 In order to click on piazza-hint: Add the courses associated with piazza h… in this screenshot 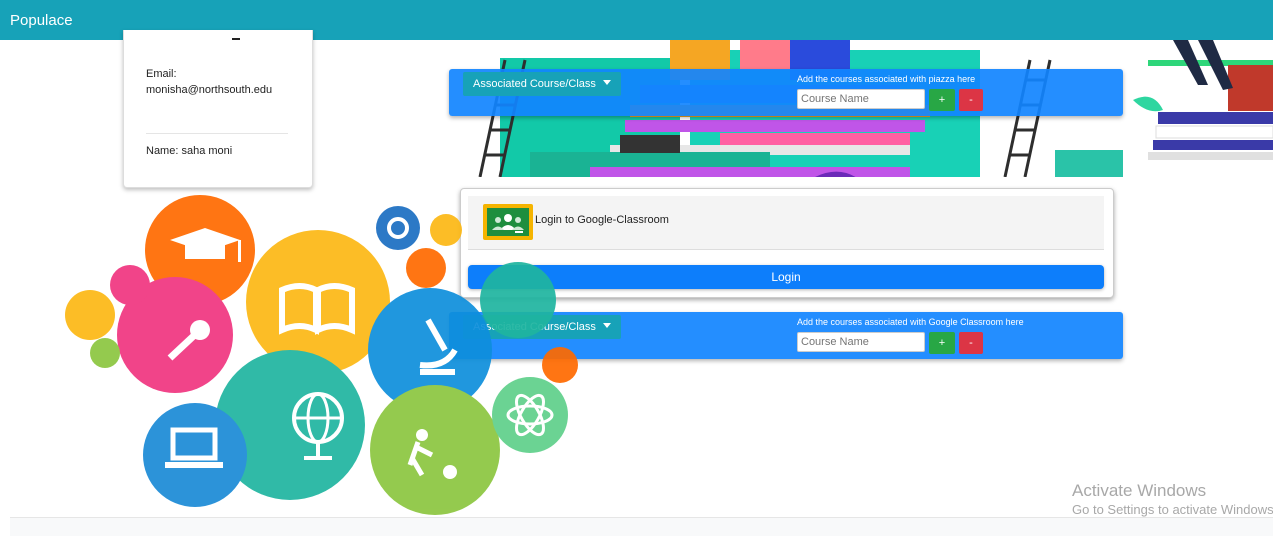, I will do `click(886, 79)`.